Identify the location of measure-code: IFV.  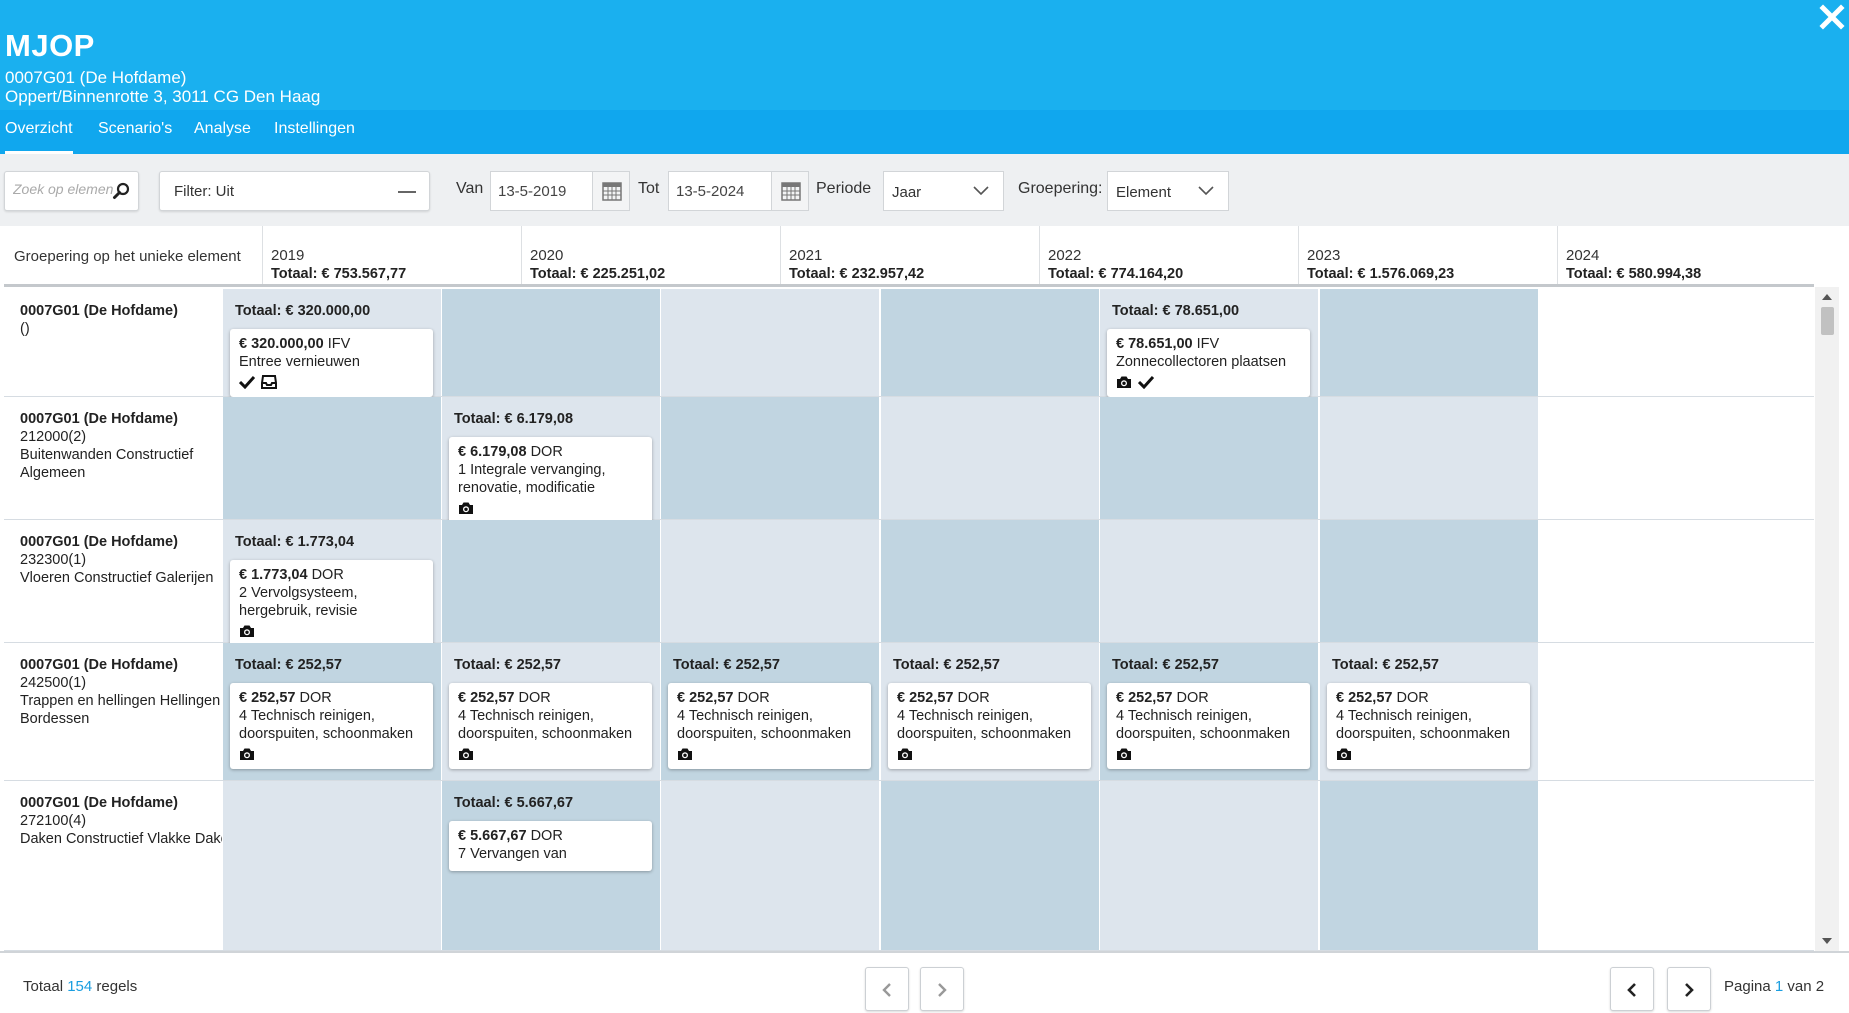
(1208, 344).